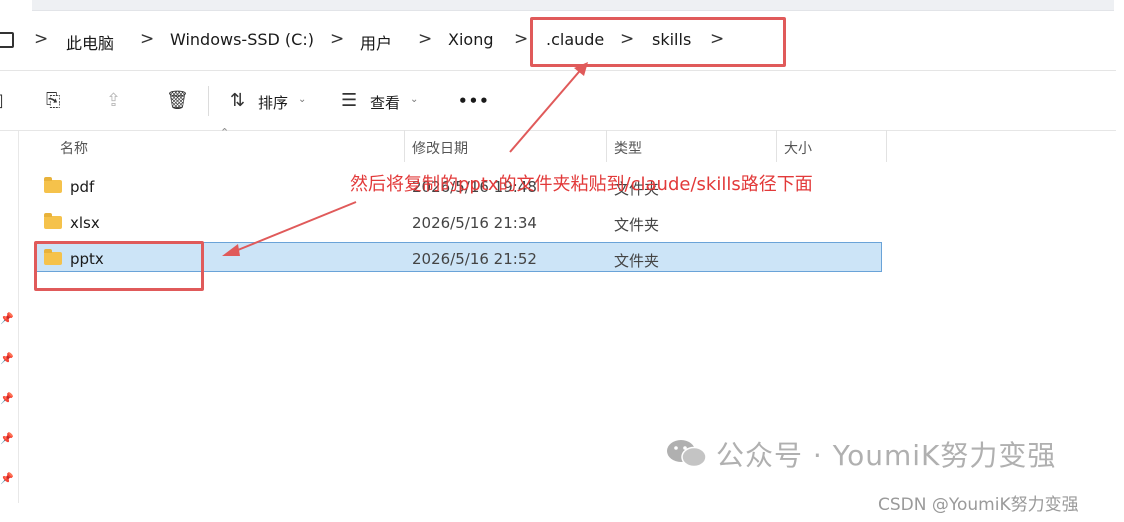 The image size is (1124, 522). What do you see at coordinates (547, 109) in the screenshot?
I see `arrow-to-path` at bounding box center [547, 109].